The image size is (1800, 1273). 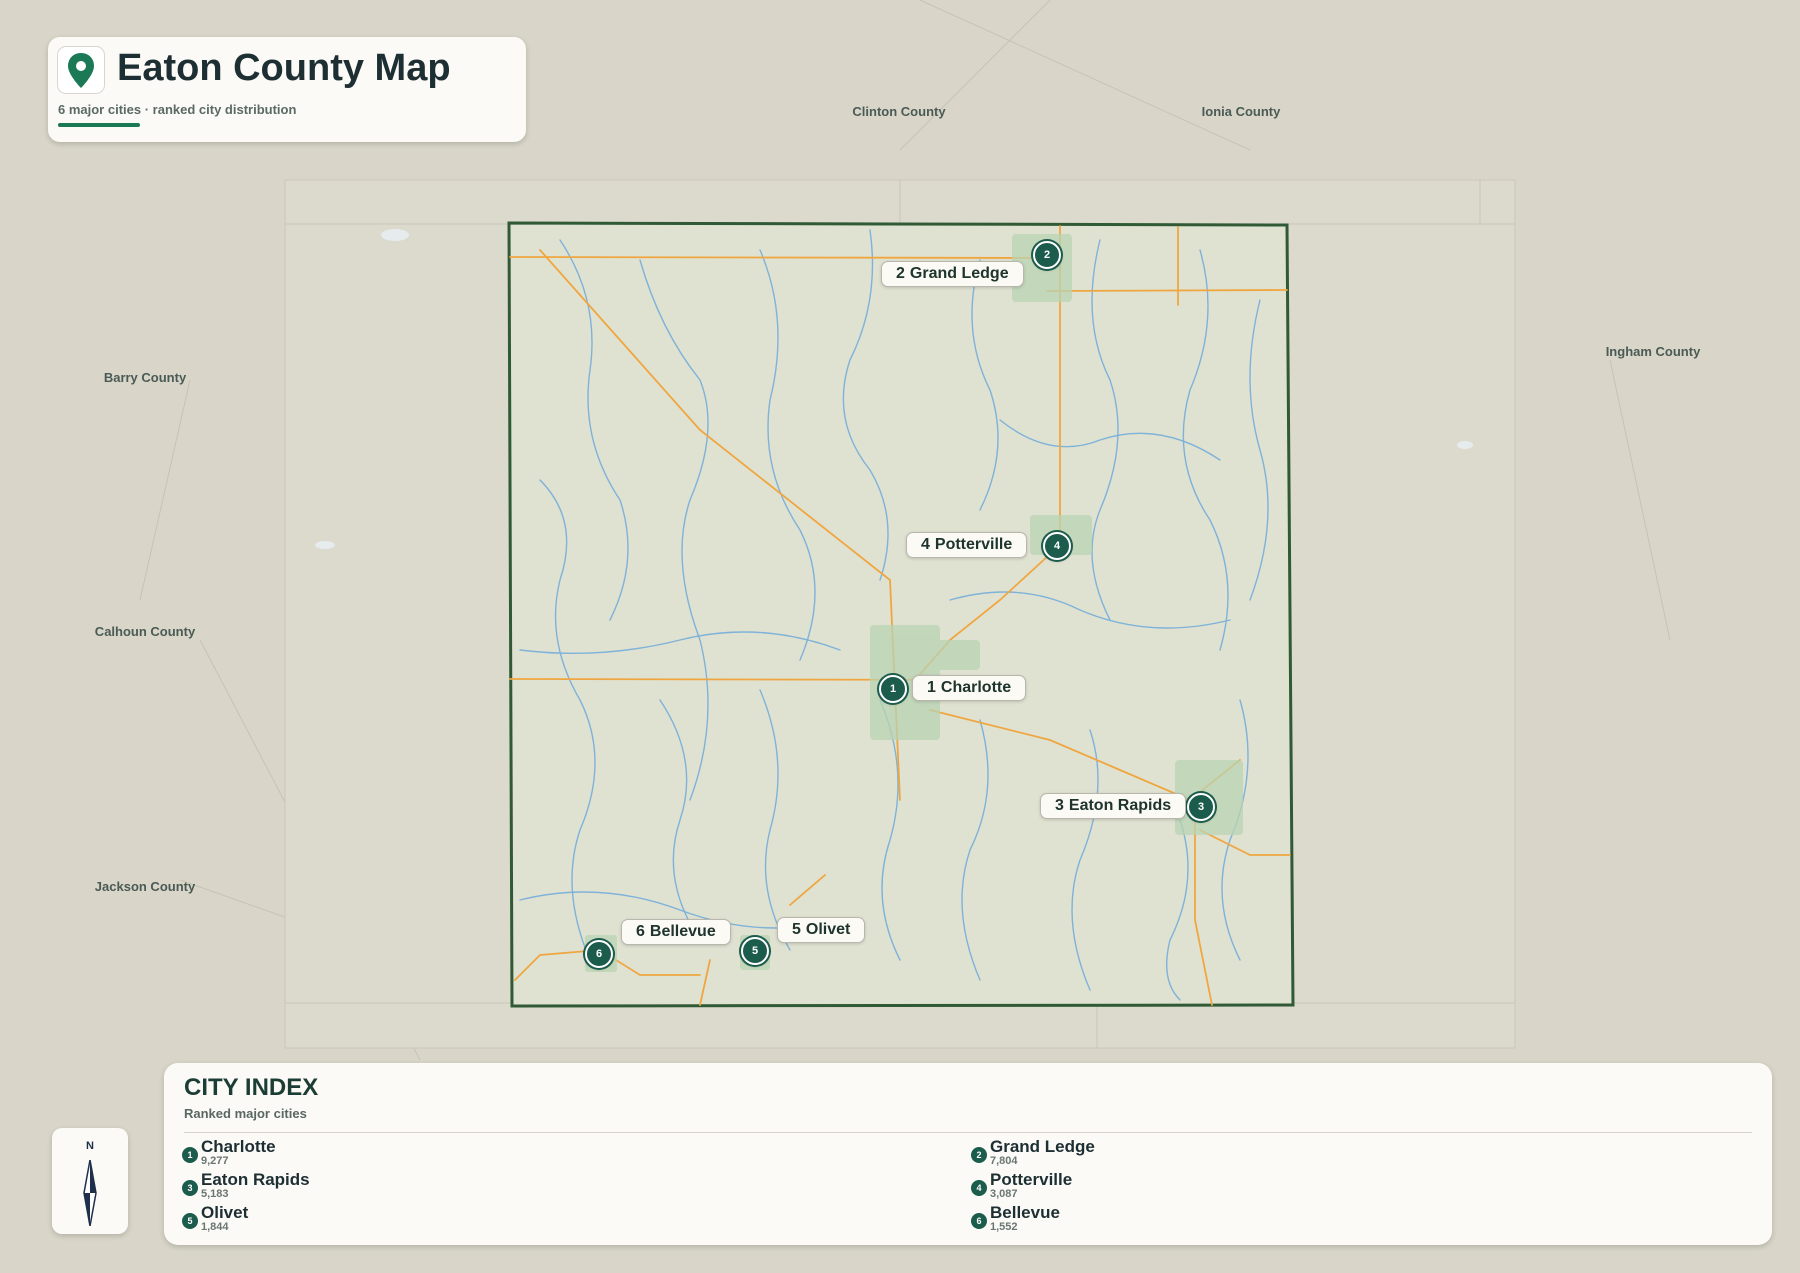 What do you see at coordinates (796, 929) in the screenshot?
I see `city-label-rank: 5` at bounding box center [796, 929].